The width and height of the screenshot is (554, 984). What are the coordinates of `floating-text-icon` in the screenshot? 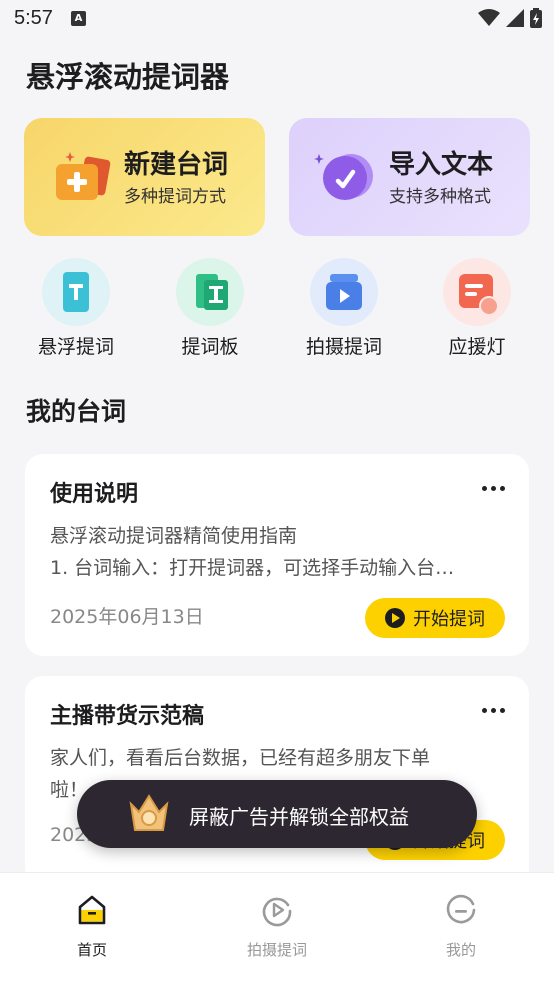 It's located at (76, 292).